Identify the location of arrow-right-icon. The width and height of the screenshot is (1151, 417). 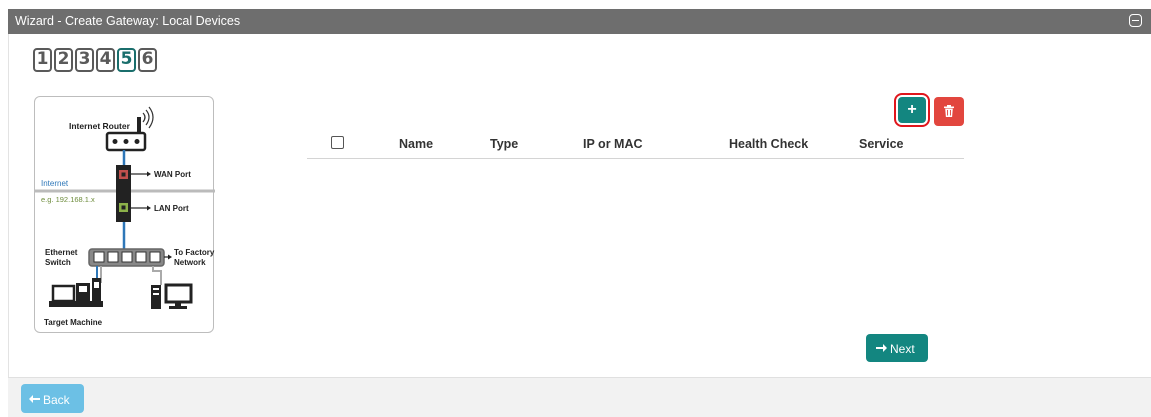
(881, 348).